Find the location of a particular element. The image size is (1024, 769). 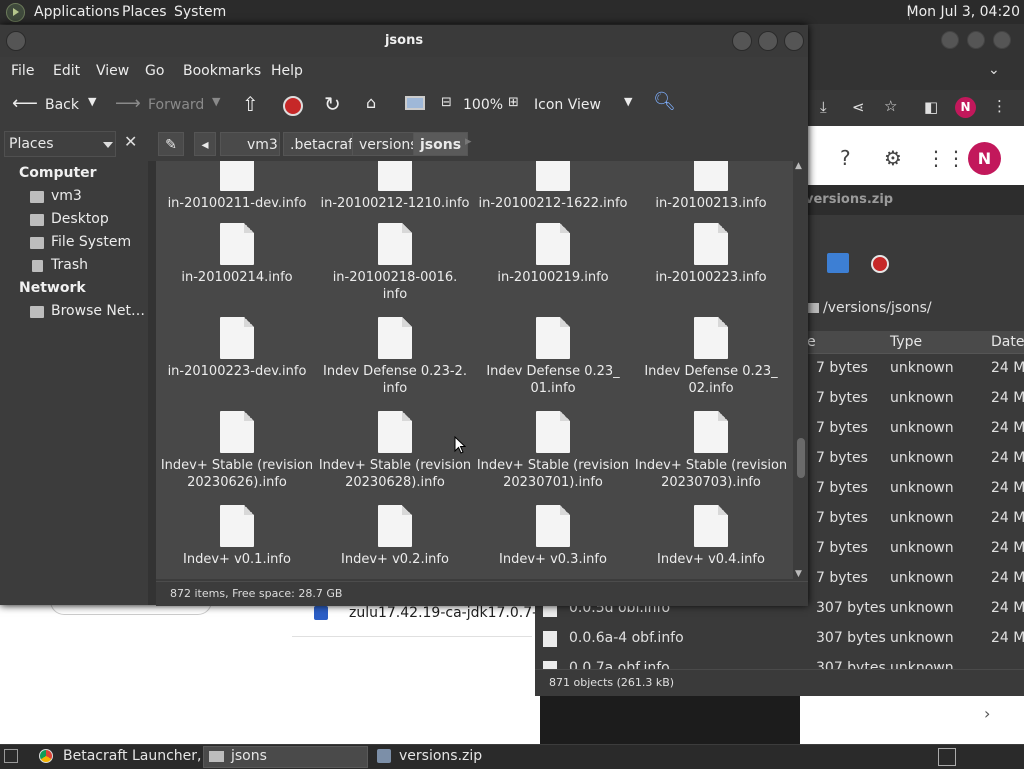

menu-go: Go is located at coordinates (154, 71).